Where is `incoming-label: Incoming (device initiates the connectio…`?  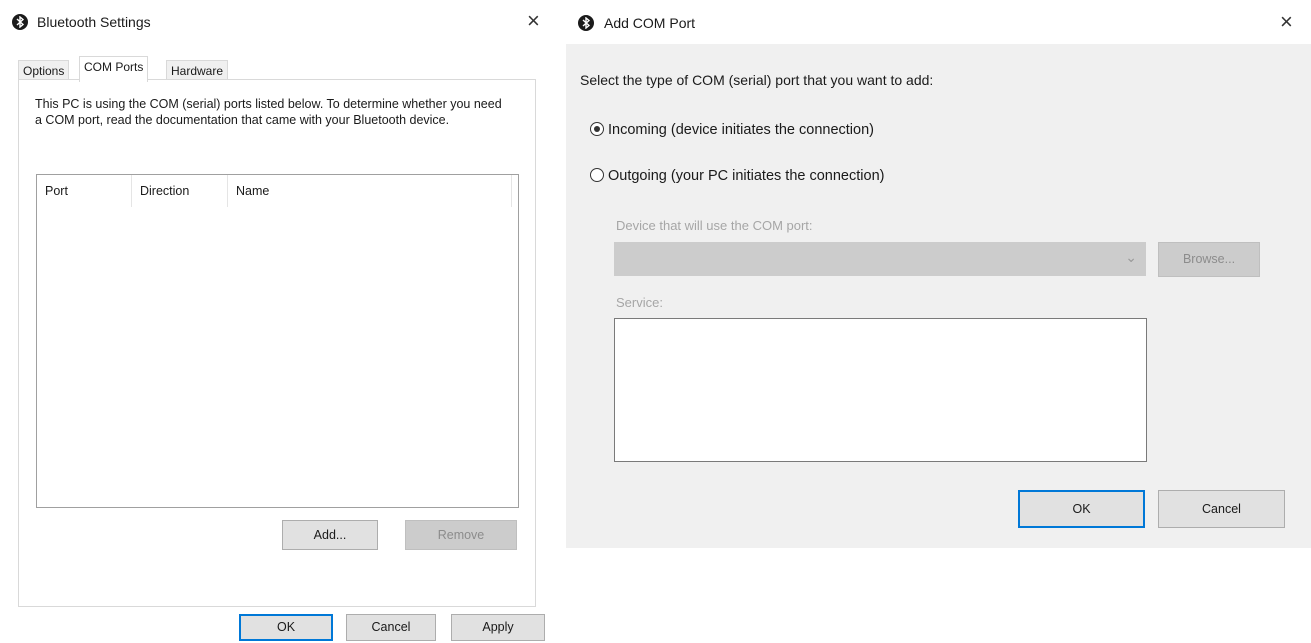
incoming-label: Incoming (device initiates the connectio… is located at coordinates (741, 130).